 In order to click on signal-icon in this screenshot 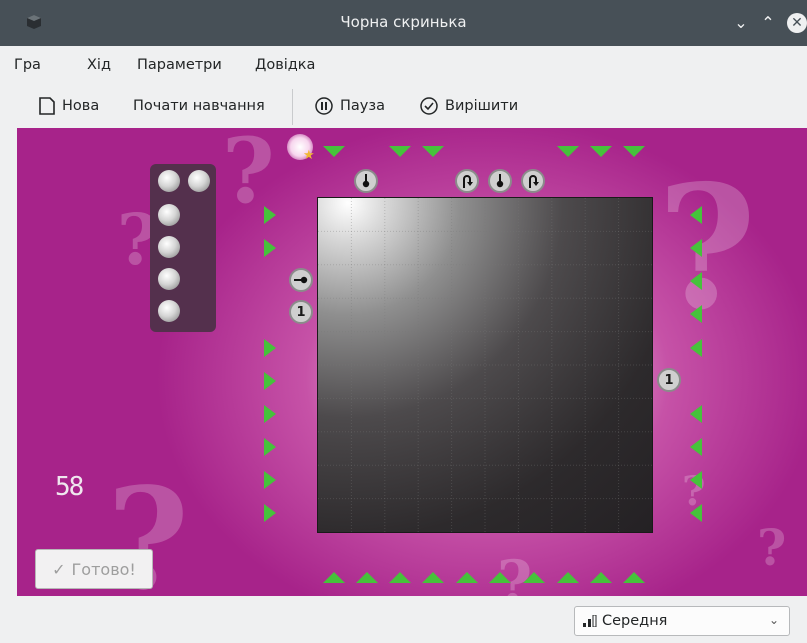, I will do `click(590, 621)`.